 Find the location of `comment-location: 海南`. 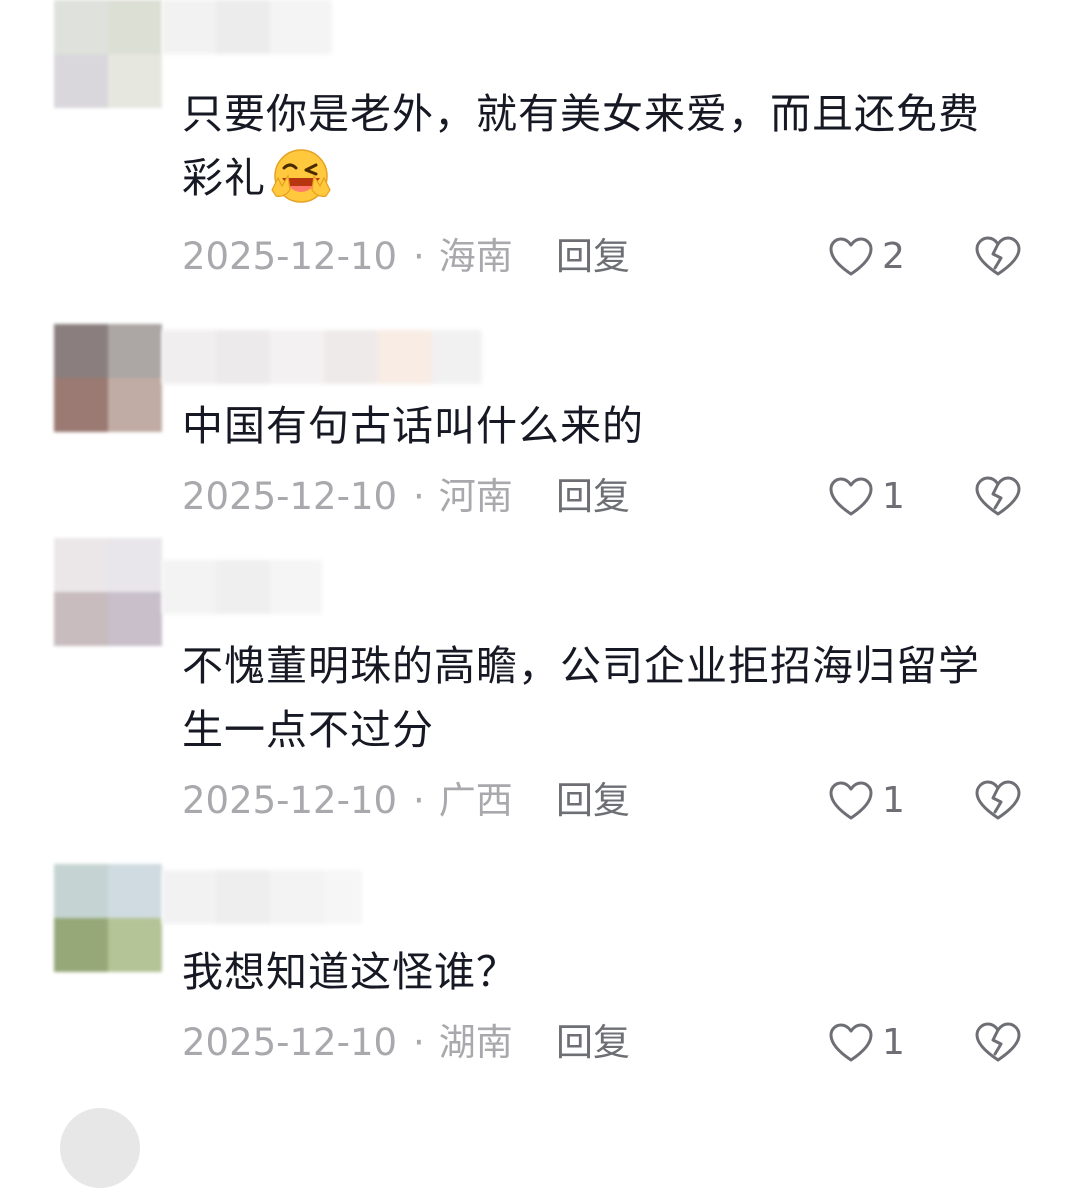

comment-location: 海南 is located at coordinates (475, 256).